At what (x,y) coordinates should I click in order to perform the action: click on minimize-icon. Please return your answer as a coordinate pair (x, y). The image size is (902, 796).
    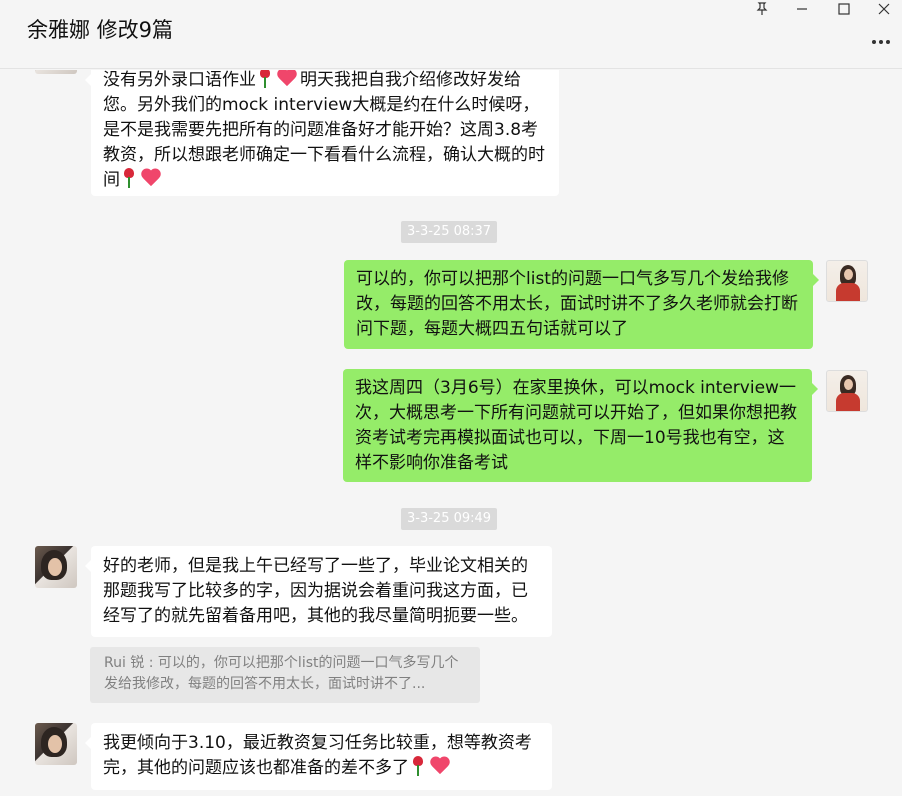
    Looking at the image, I should click on (802, 9).